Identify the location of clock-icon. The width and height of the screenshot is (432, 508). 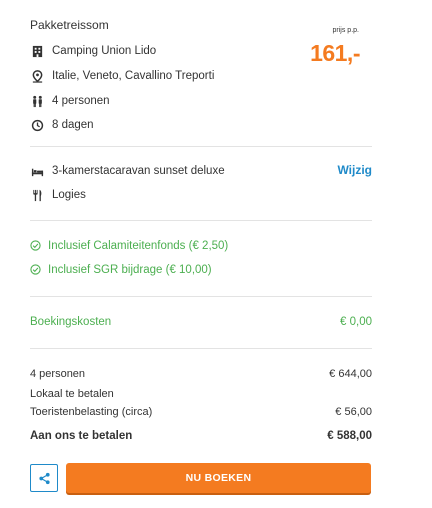
(37, 125).